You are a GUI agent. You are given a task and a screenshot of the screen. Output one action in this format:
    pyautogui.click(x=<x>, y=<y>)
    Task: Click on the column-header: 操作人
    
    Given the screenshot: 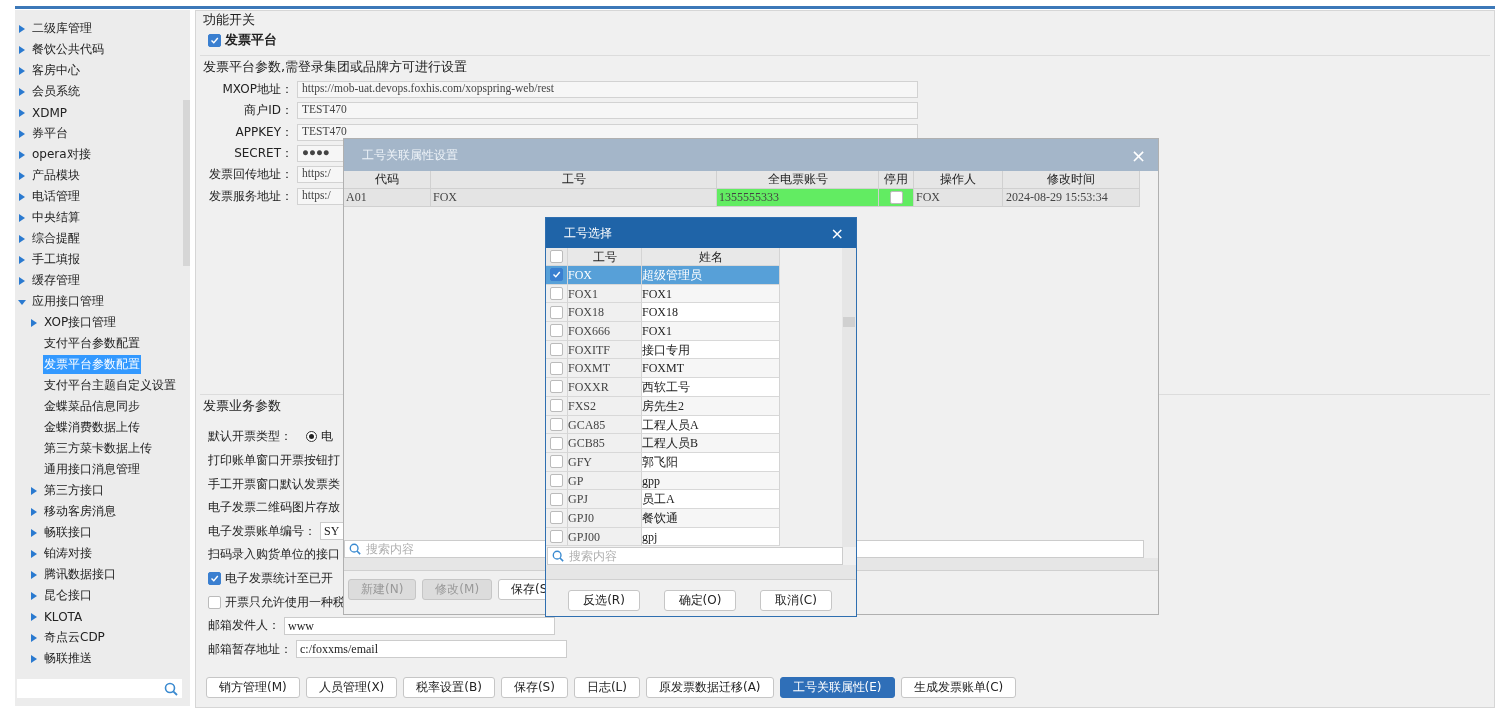 What is the action you would take?
    pyautogui.click(x=958, y=180)
    